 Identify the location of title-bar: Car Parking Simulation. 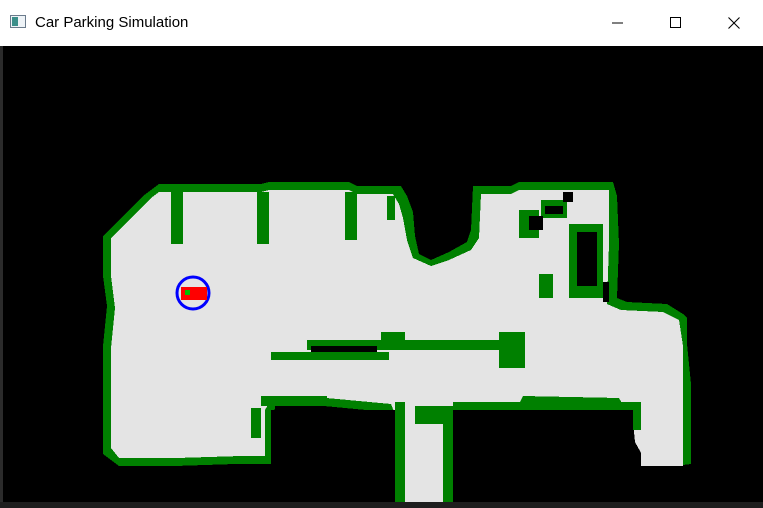
(381, 23).